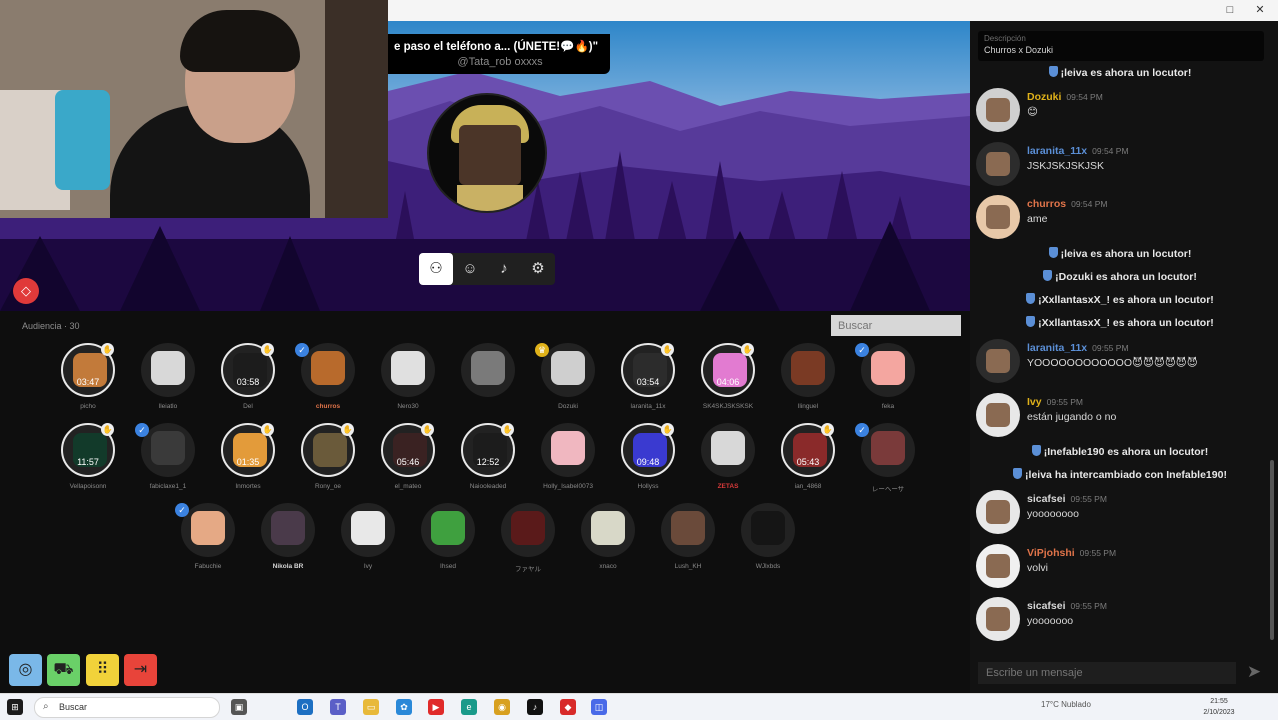  What do you see at coordinates (140, 670) in the screenshot?
I see `exit-icon: ⇥` at bounding box center [140, 670].